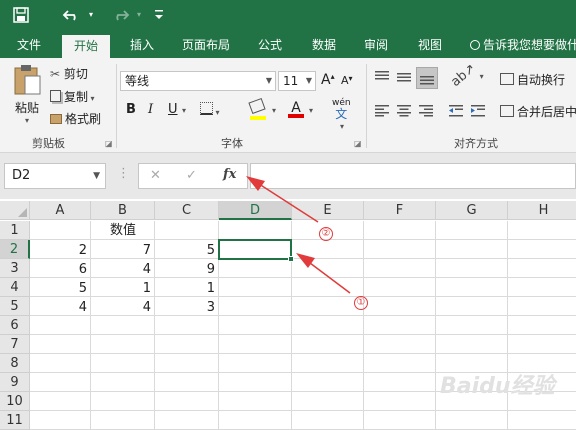 This screenshot has height=430, width=576. Describe the element at coordinates (187, 288) in the screenshot. I see `cell-c4: 1` at that location.